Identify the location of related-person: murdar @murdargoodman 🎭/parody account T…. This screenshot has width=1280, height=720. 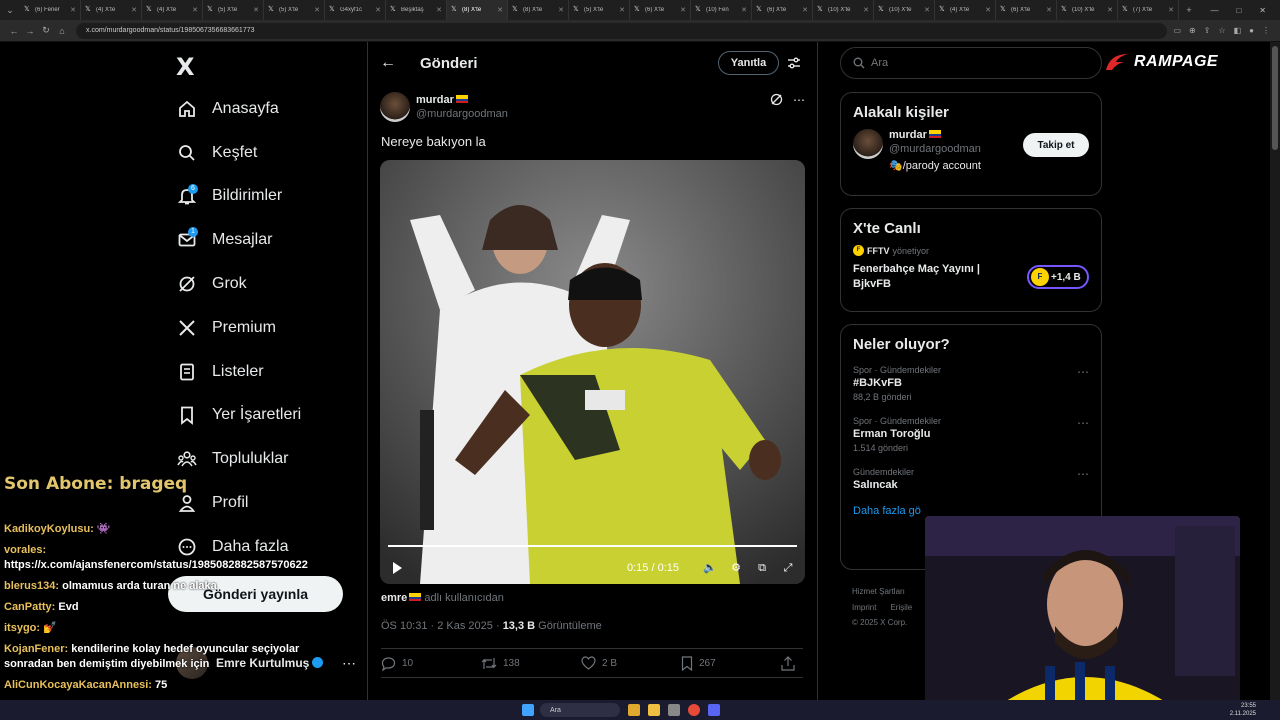
(971, 150).